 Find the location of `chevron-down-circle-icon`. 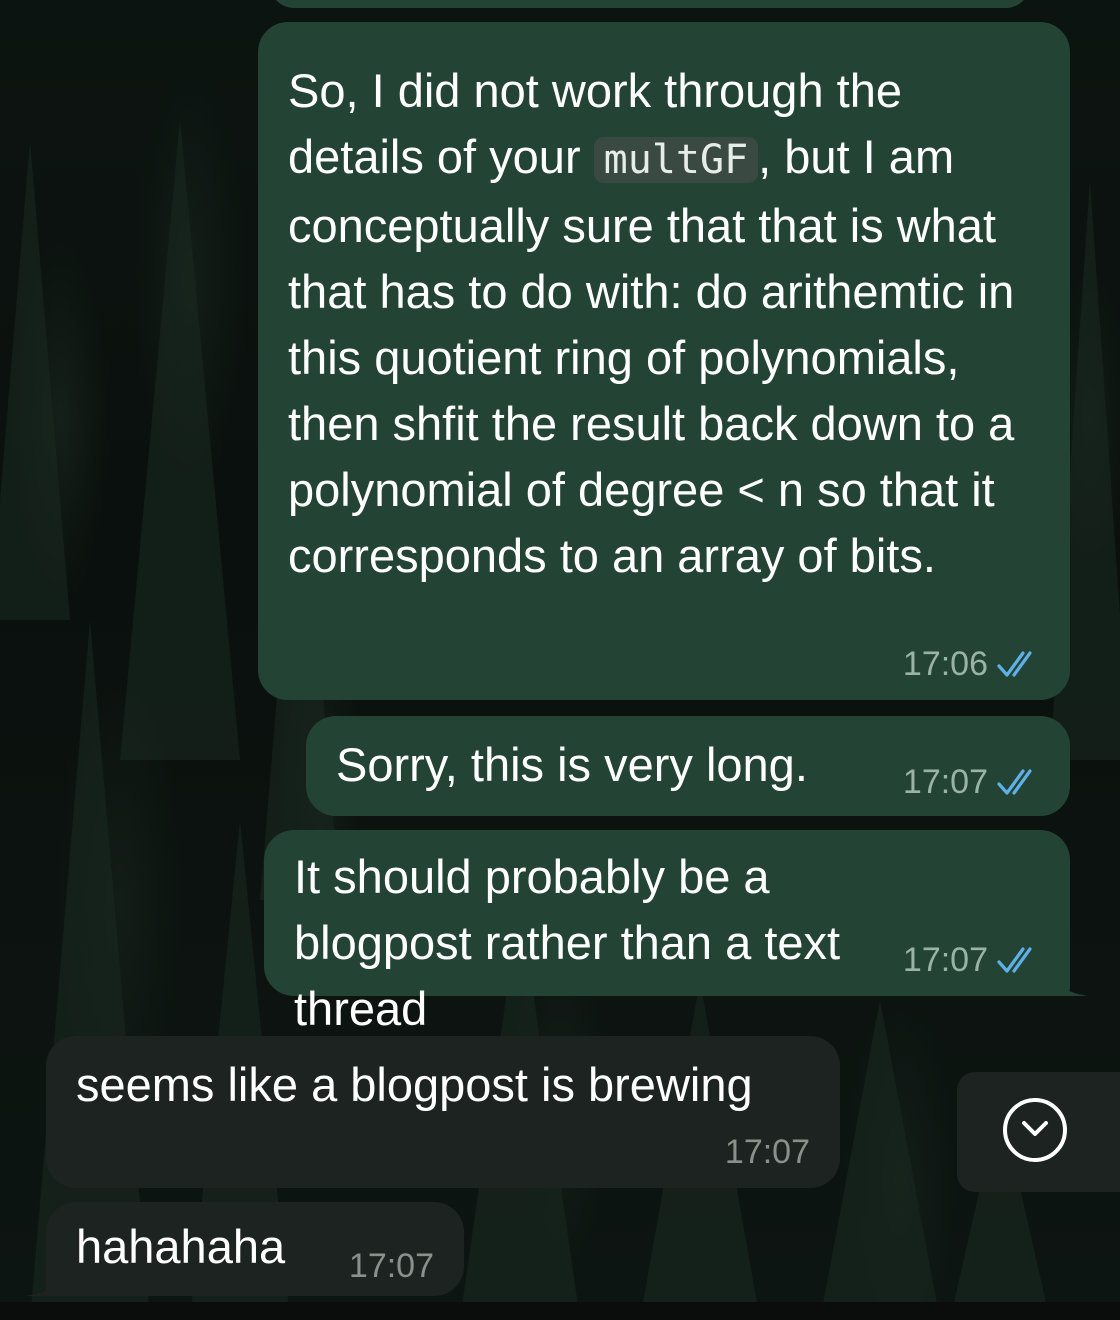

chevron-down-circle-icon is located at coordinates (1035, 1130).